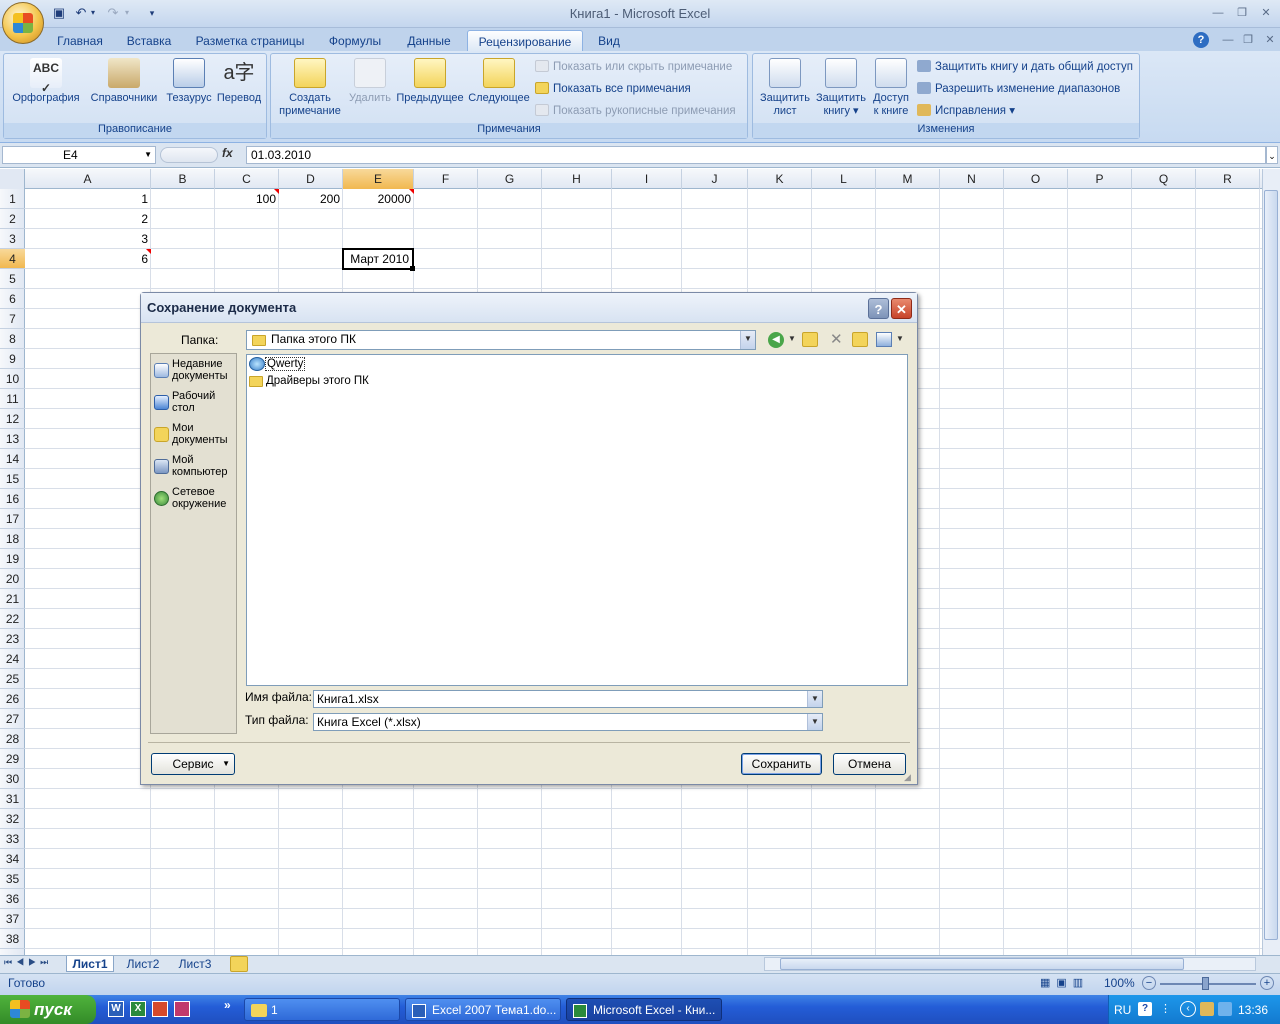 The width and height of the screenshot is (1280, 1024). Describe the element at coordinates (613, 89) in the screenshot. I see `show-all-comments-button: Показать все примечания` at that location.